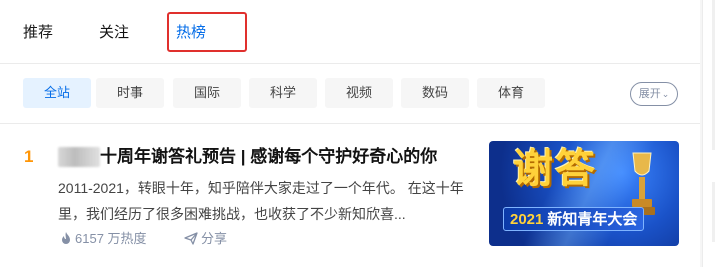 This screenshot has width=715, height=267. What do you see at coordinates (114, 33) in the screenshot?
I see `tab-follow: 关注` at bounding box center [114, 33].